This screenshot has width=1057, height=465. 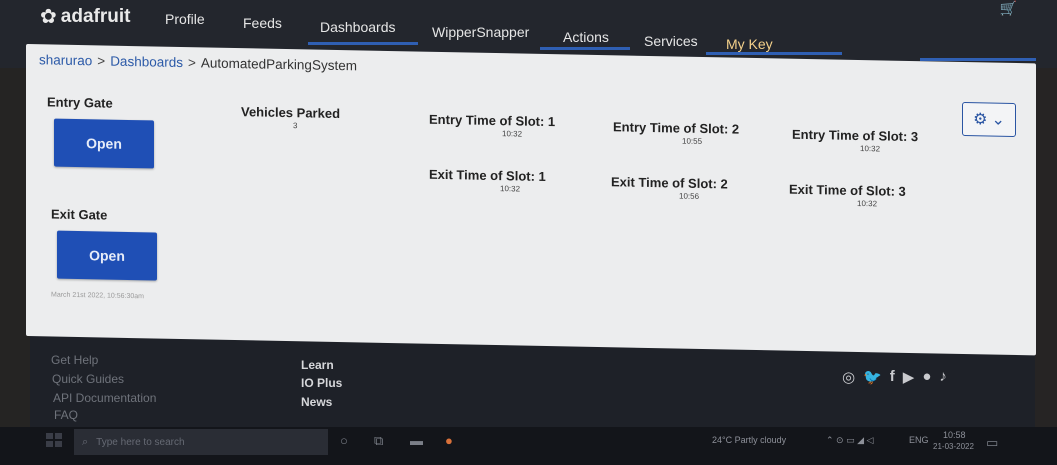 What do you see at coordinates (278, 64) in the screenshot?
I see `breadcrumb-current-page: AutomatedParkingSystem` at bounding box center [278, 64].